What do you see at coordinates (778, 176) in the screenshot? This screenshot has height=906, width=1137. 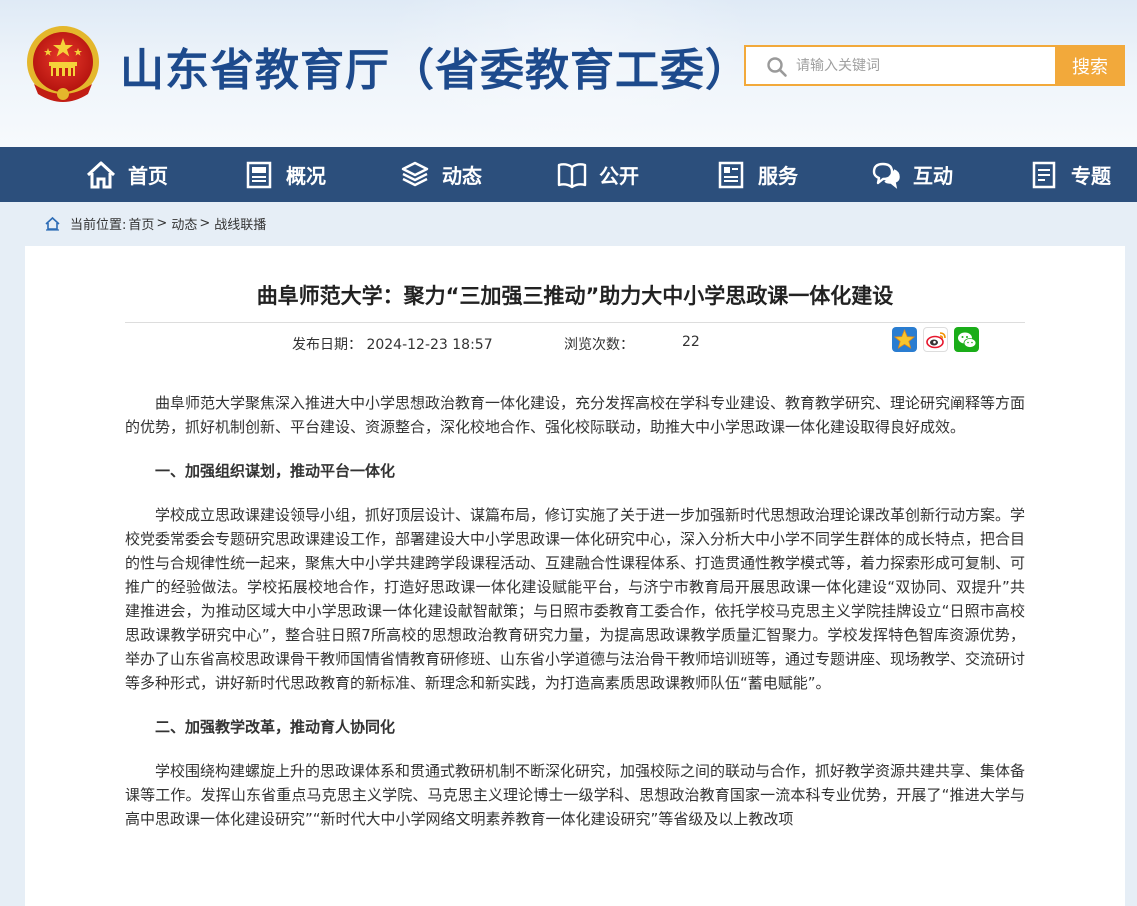 I see `nav-label: 服务` at bounding box center [778, 176].